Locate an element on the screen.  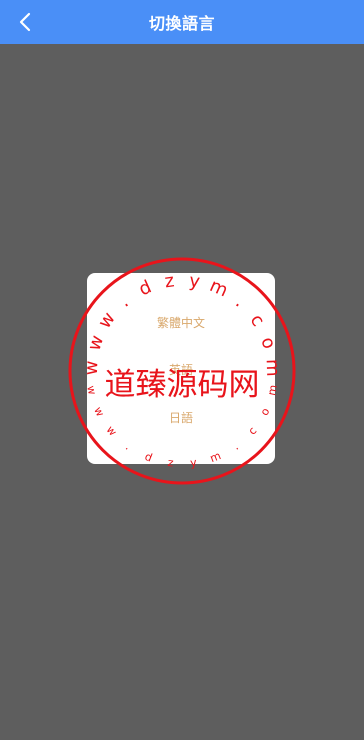
page-title: 切換語言 is located at coordinates (181, 23).